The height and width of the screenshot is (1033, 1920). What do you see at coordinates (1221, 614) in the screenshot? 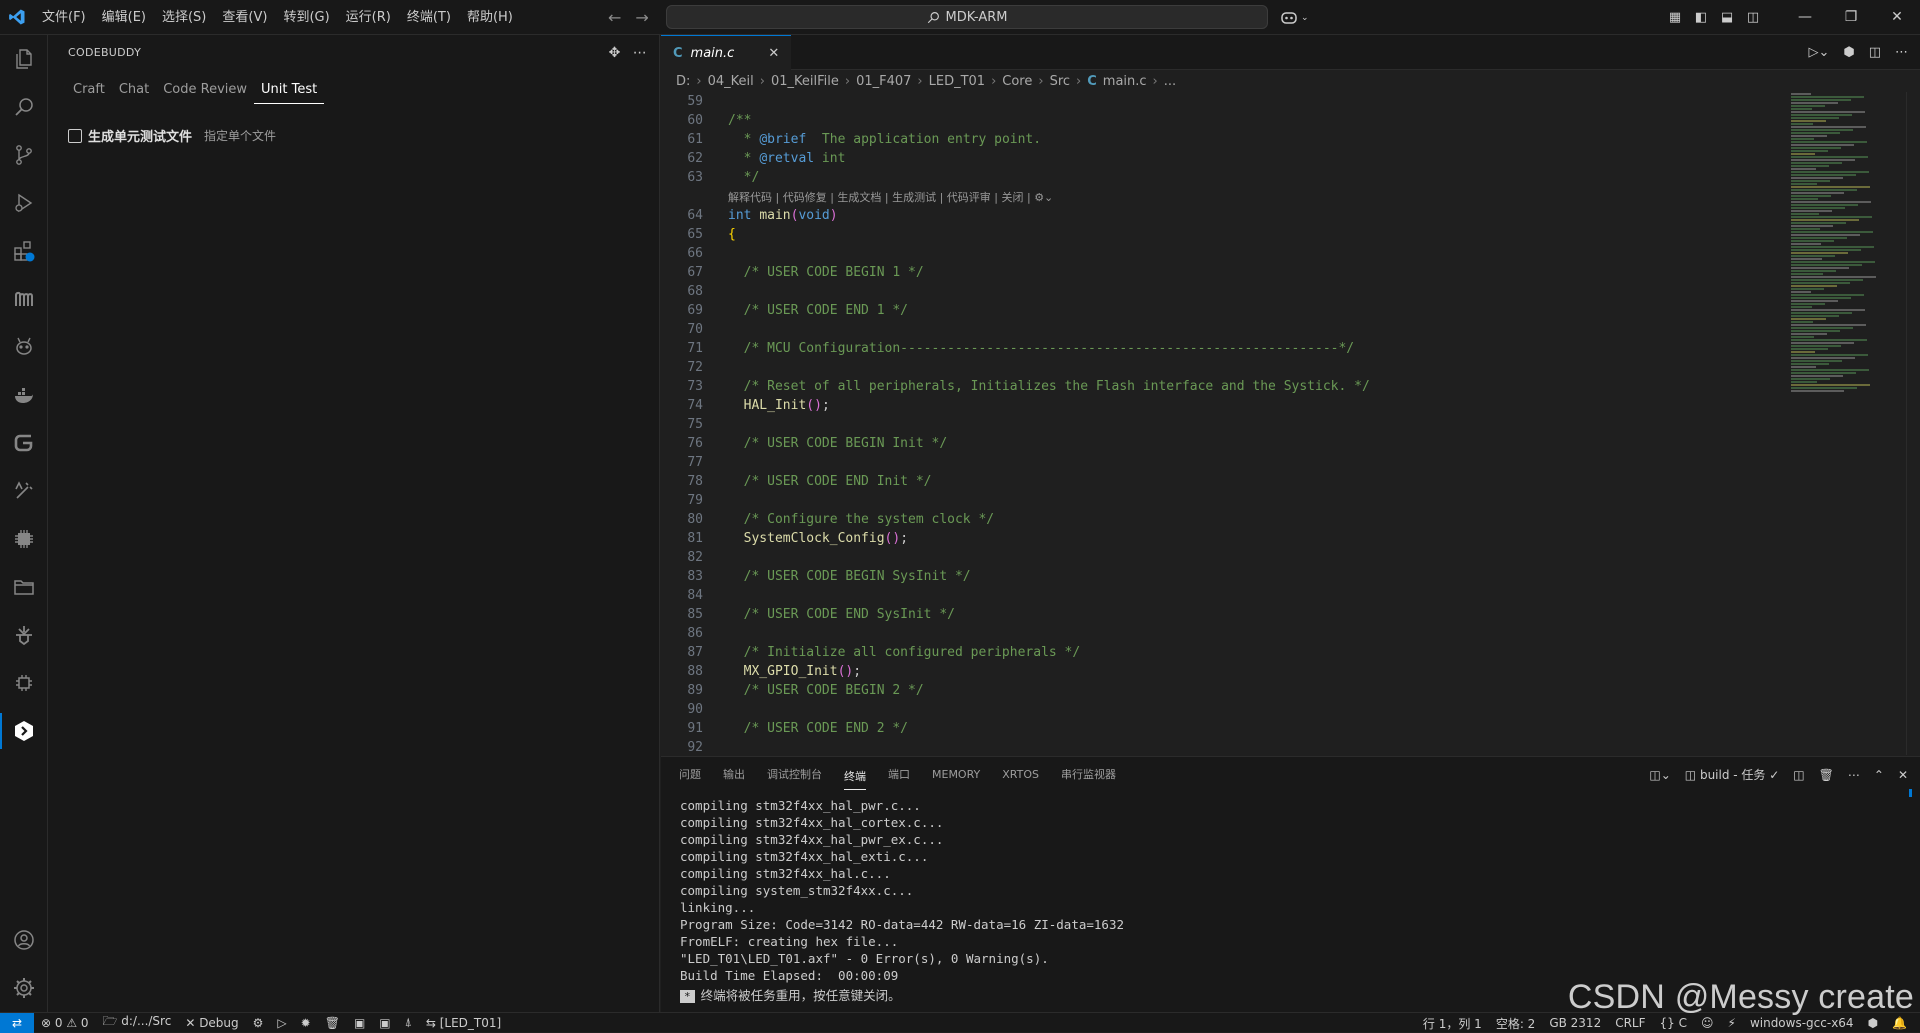
I see `code-line: 85 /* USER CODE END SysInit */` at bounding box center [1221, 614].